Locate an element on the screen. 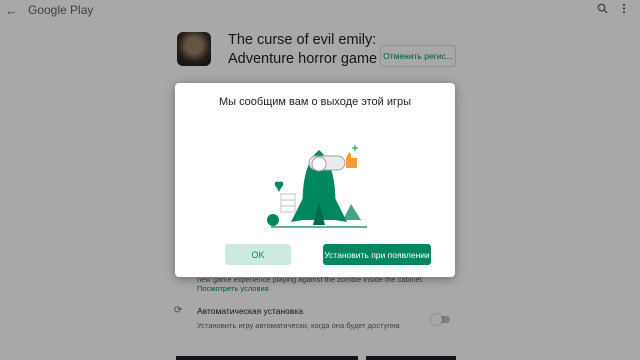  install-when-available-button: Установить при появлении is located at coordinates (377, 254).